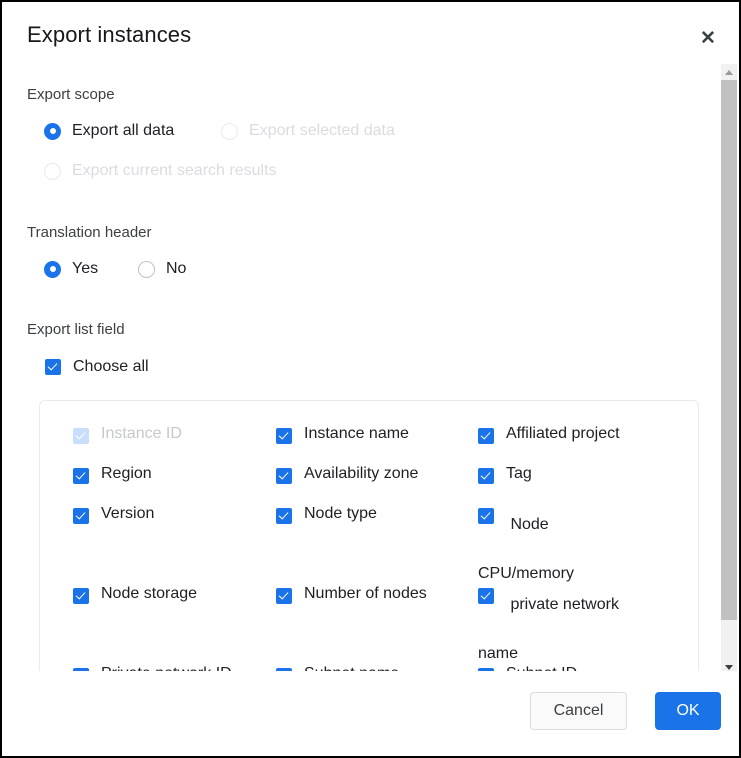  I want to click on ok-button: OK, so click(688, 711).